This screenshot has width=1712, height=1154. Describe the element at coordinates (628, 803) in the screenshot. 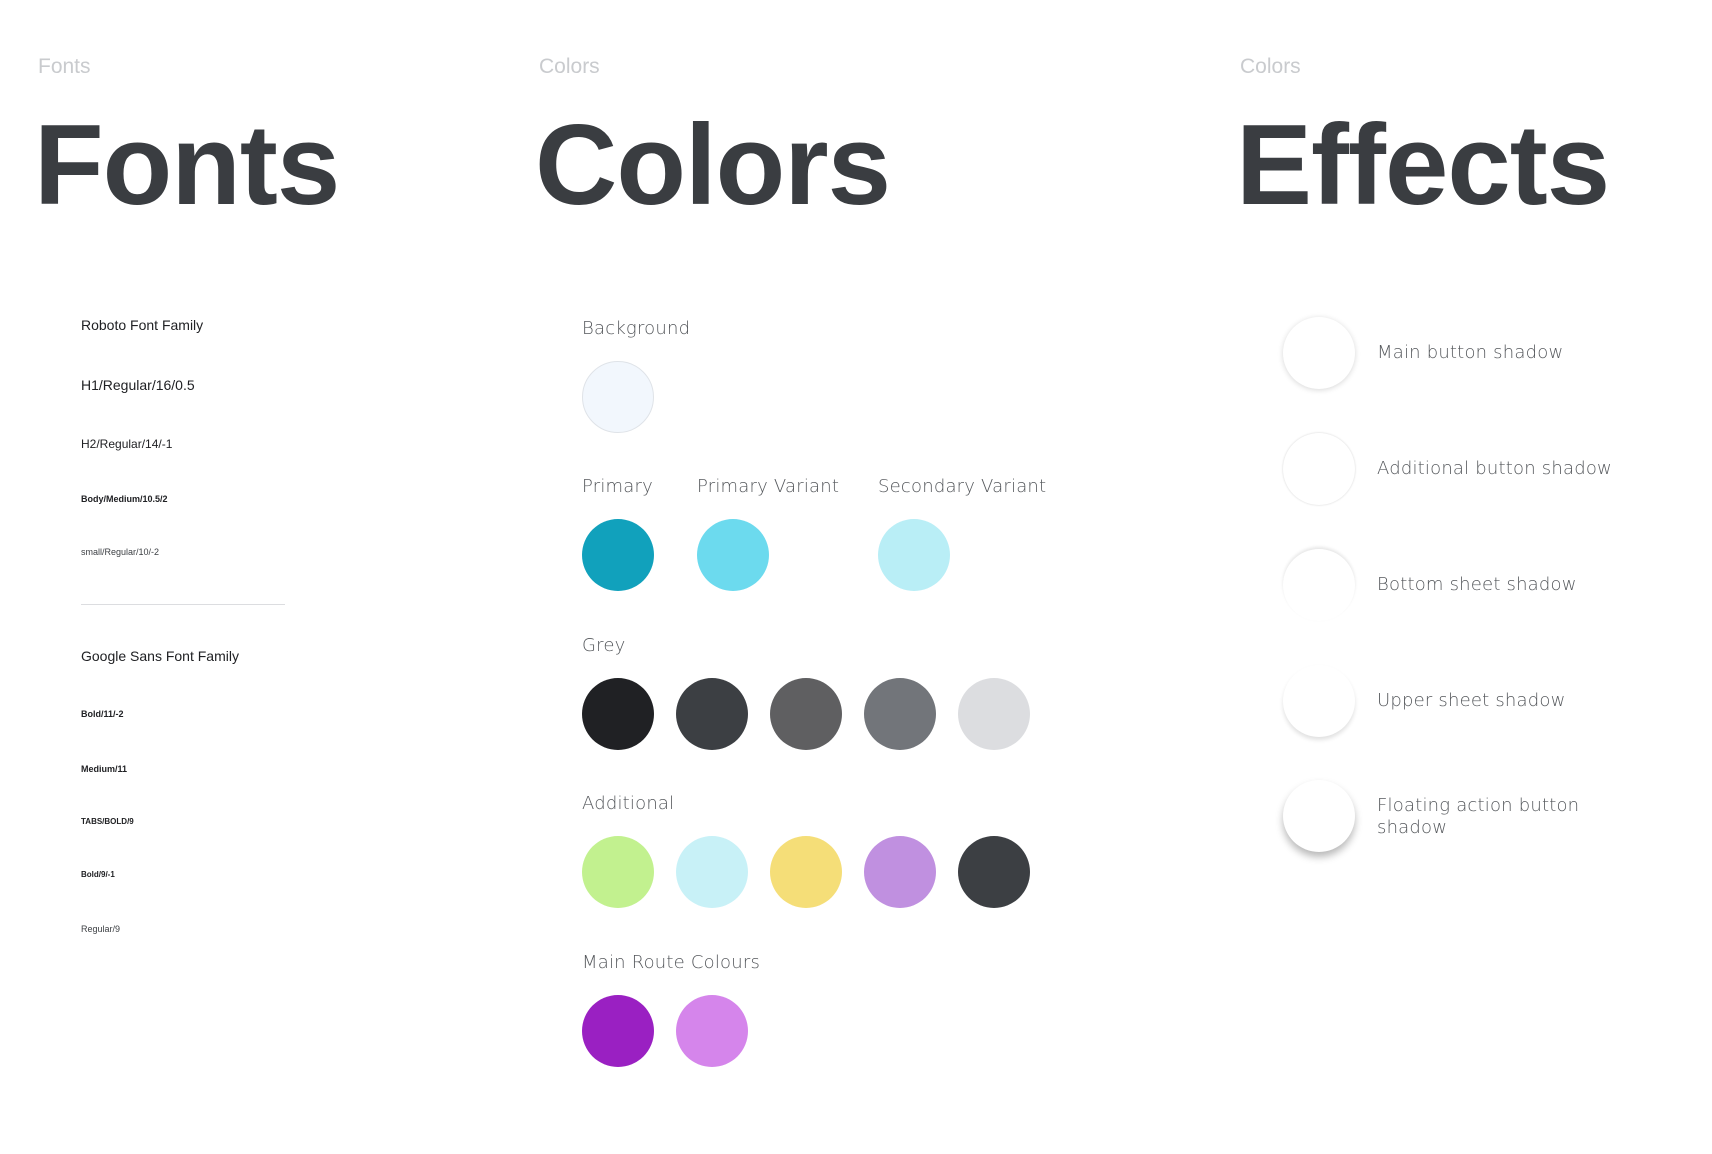

I see `additional-label: Additional` at that location.